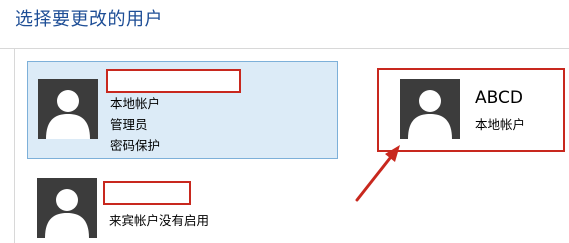 This screenshot has width=569, height=243. Describe the element at coordinates (89, 19) in the screenshot. I see `page-title: 选择要更改的用户` at that location.